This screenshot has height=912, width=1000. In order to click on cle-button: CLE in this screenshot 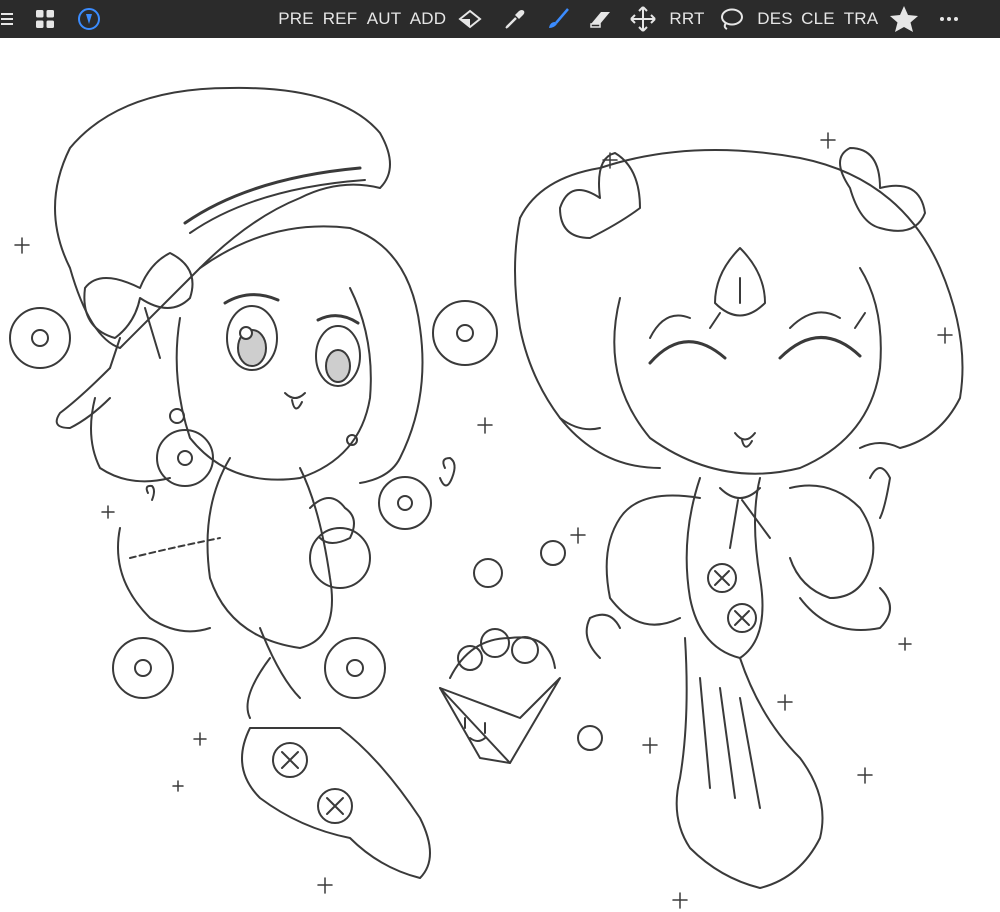, I will do `click(818, 19)`.